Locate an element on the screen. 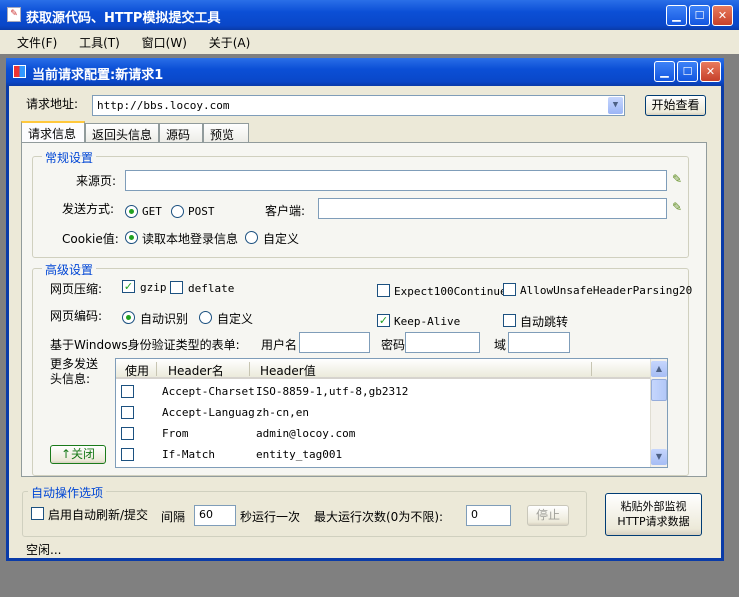 The width and height of the screenshot is (739, 597). headers-table-header: 使用 Header名 Header值 is located at coordinates (391, 369).